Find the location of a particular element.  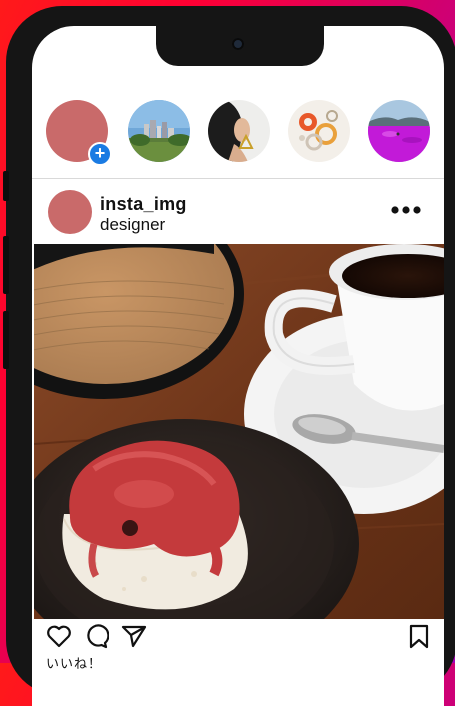

story-person is located at coordinates (239, 131).